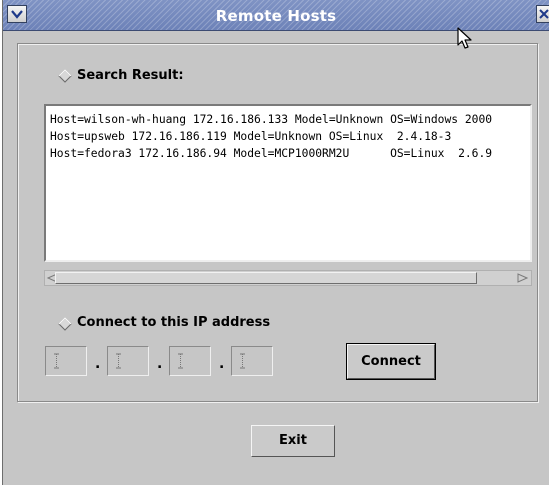  I want to click on ip-octet-4-field, so click(252, 361).